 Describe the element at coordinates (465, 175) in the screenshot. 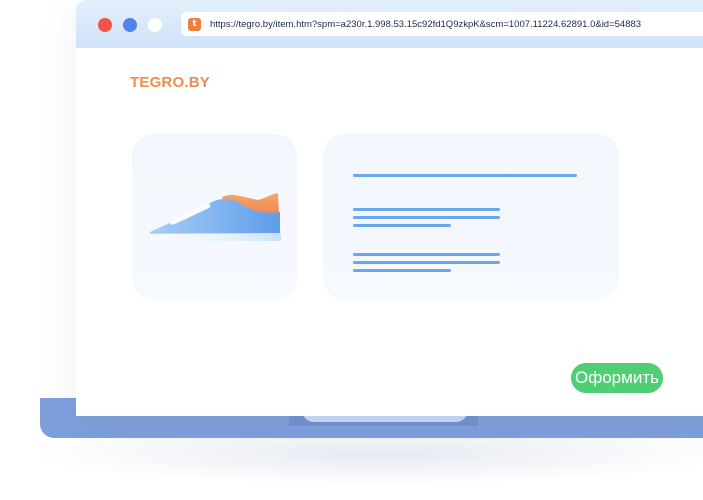

I see `product-title-line` at that location.